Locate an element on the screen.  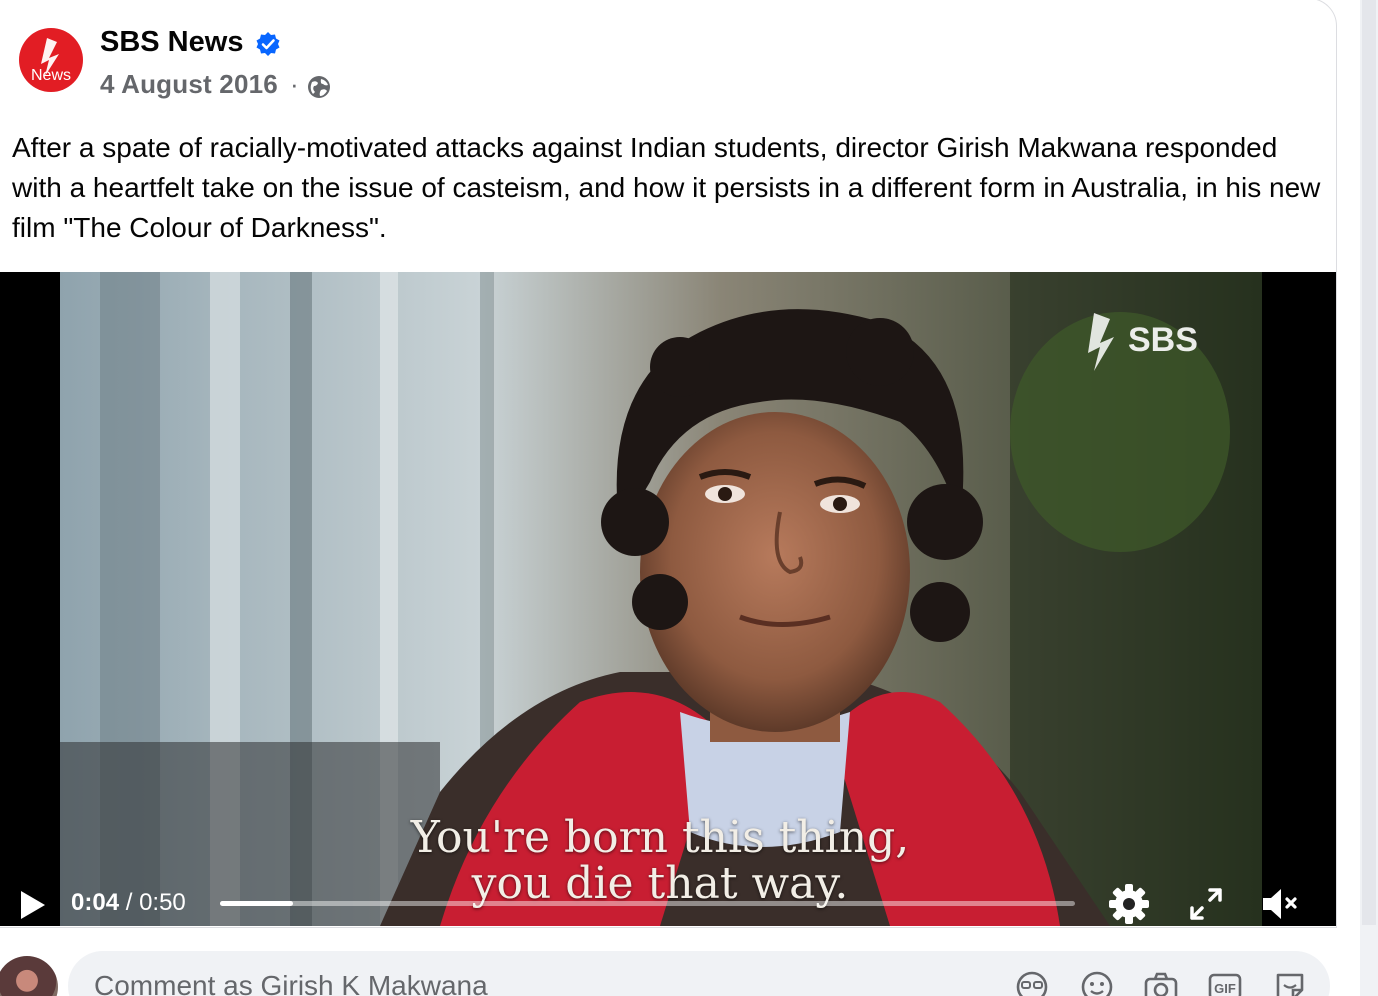
commenter-avatar is located at coordinates (29, 976).